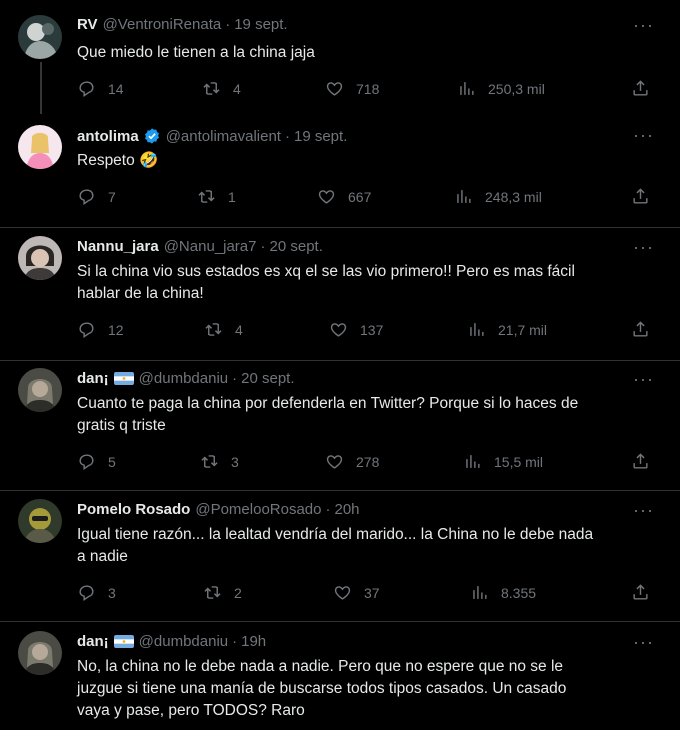 The width and height of the screenshot is (680, 730). I want to click on tweet-text-line: vaya y pase, pero TODOS? Raro, so click(191, 710).